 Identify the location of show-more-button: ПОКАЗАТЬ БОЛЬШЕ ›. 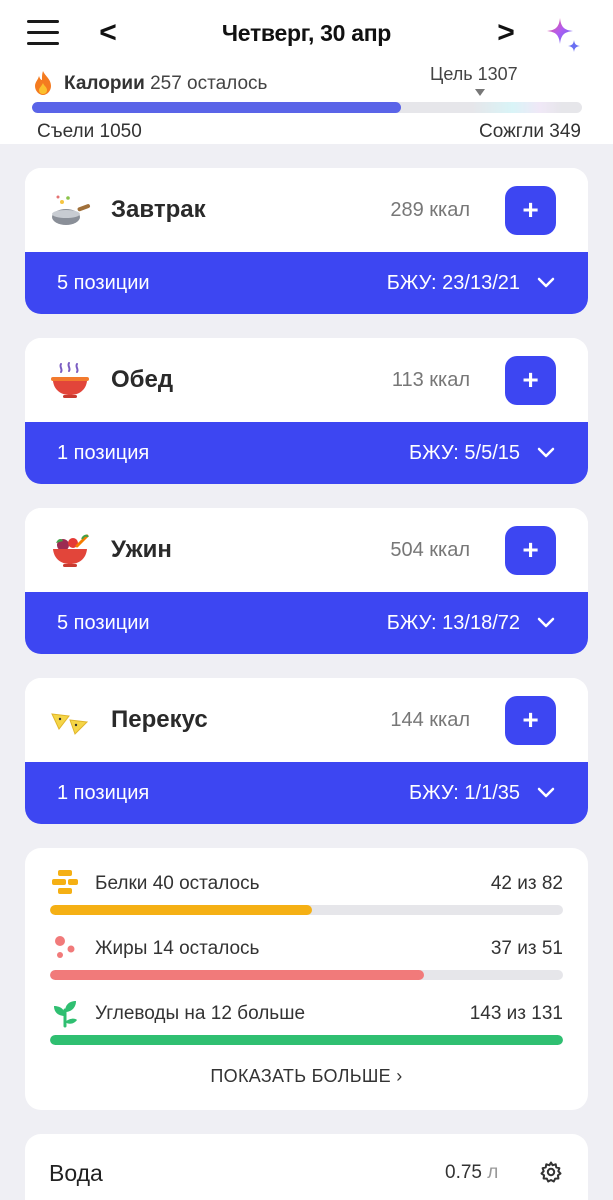
(306, 1076).